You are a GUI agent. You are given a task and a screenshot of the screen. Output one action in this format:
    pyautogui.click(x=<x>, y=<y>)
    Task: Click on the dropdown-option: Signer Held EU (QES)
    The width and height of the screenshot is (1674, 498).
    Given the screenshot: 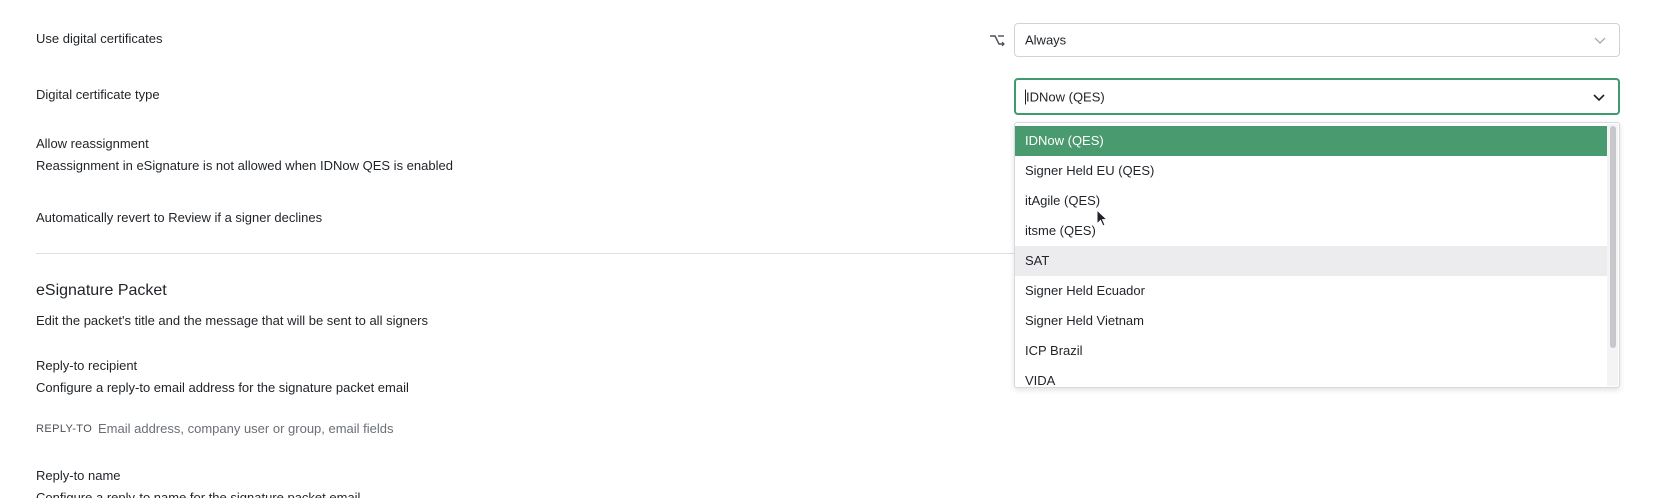 What is the action you would take?
    pyautogui.click(x=1311, y=171)
    